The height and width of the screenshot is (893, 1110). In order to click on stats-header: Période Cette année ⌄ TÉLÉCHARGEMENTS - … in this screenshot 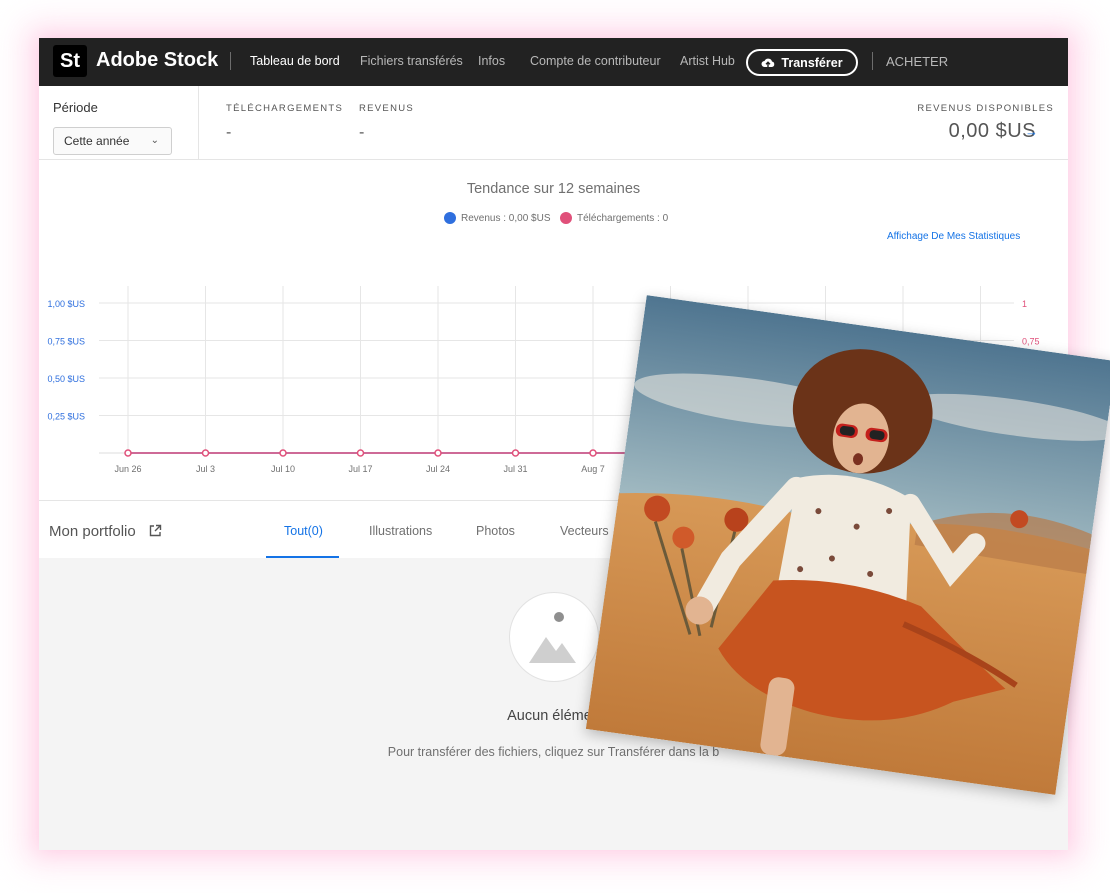, I will do `click(553, 123)`.